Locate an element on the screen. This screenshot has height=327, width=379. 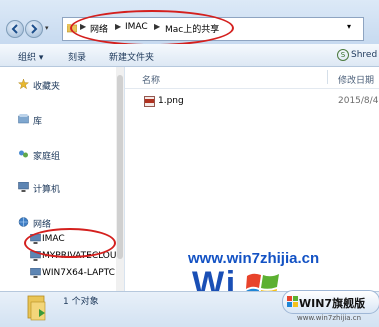
network-icon is located at coordinates (23, 222).